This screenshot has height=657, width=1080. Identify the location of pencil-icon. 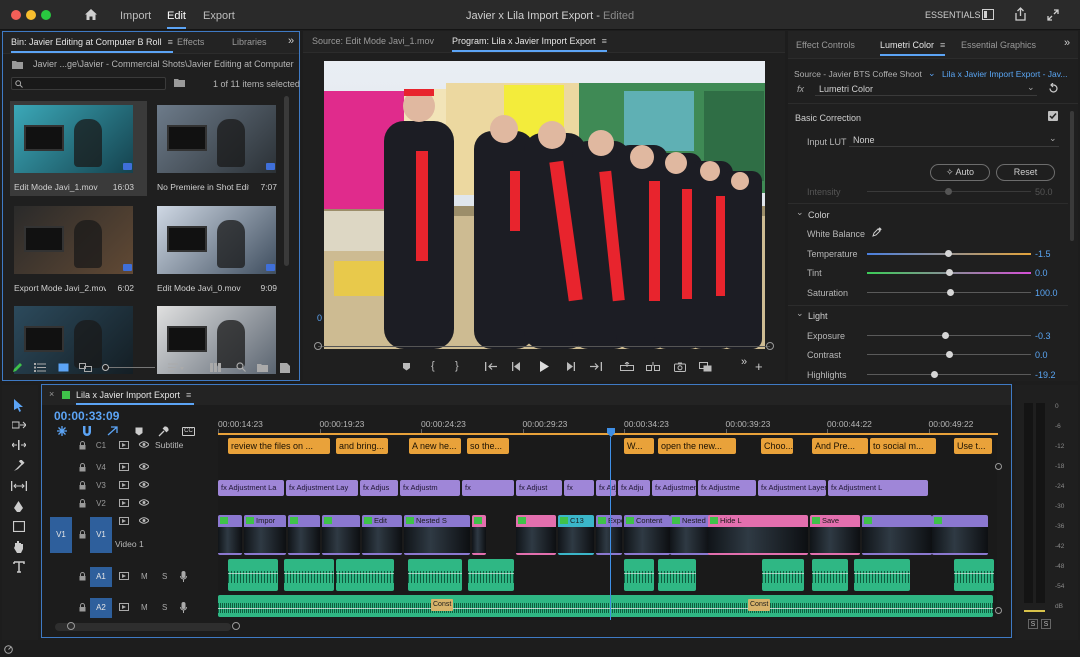
(17, 367).